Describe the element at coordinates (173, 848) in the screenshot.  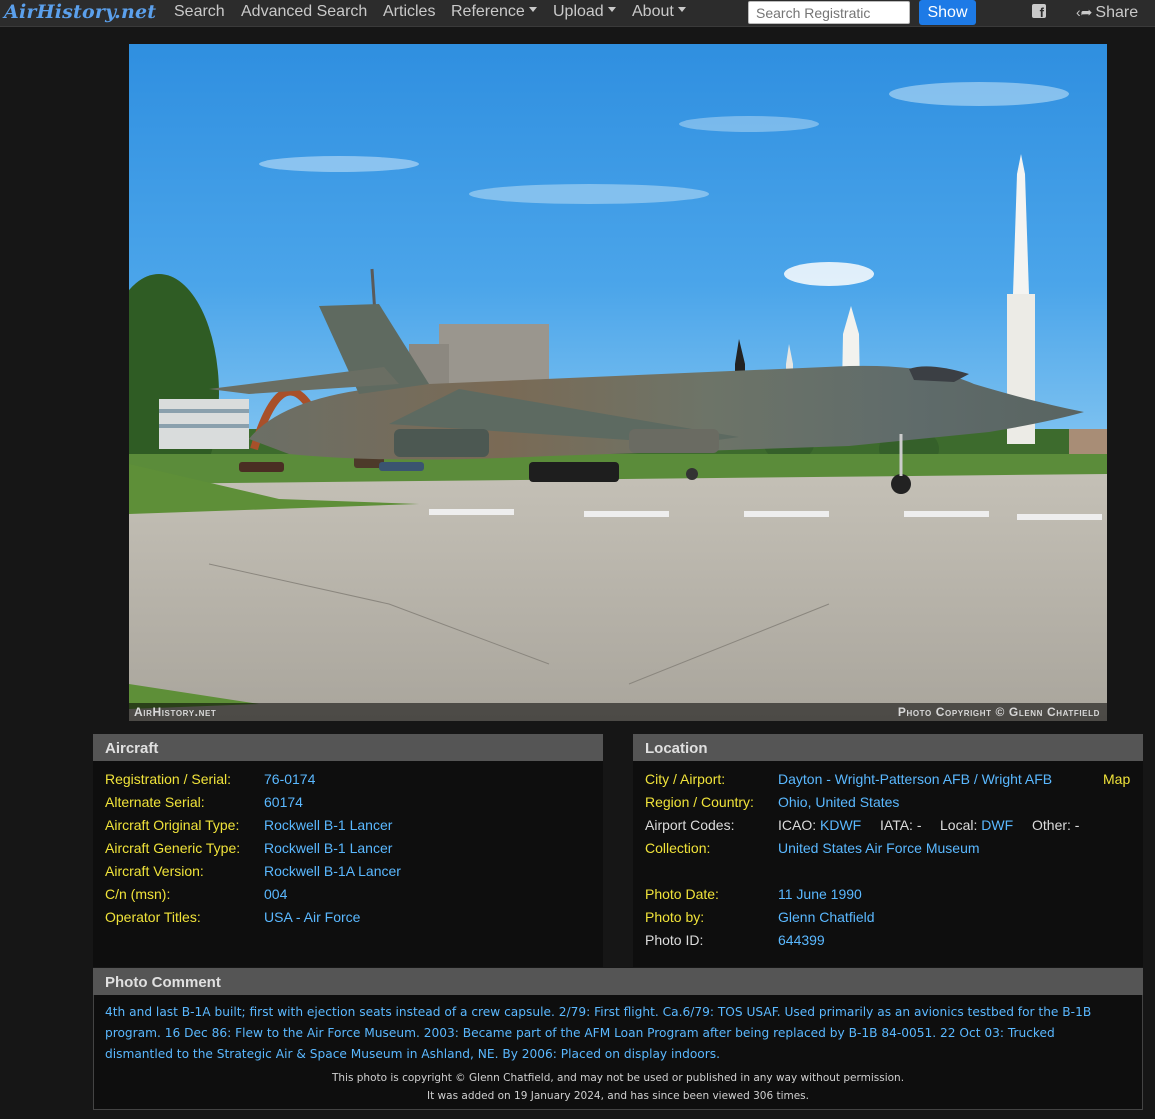
I see `generic-type-label: Aircraft Generic Type:` at that location.